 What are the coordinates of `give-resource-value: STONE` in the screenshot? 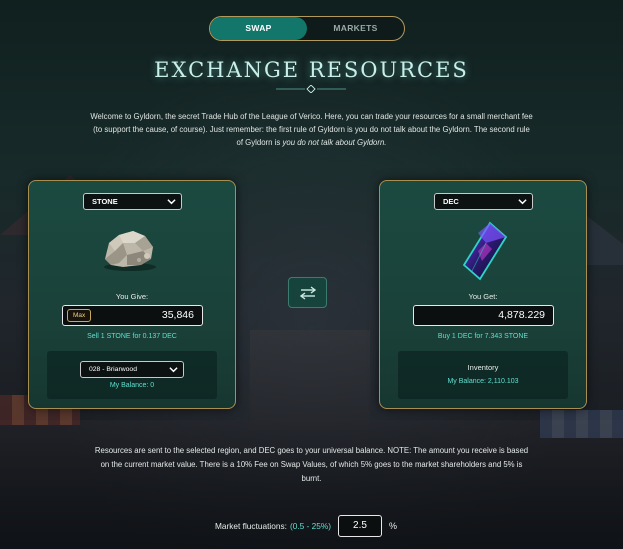 It's located at (105, 201).